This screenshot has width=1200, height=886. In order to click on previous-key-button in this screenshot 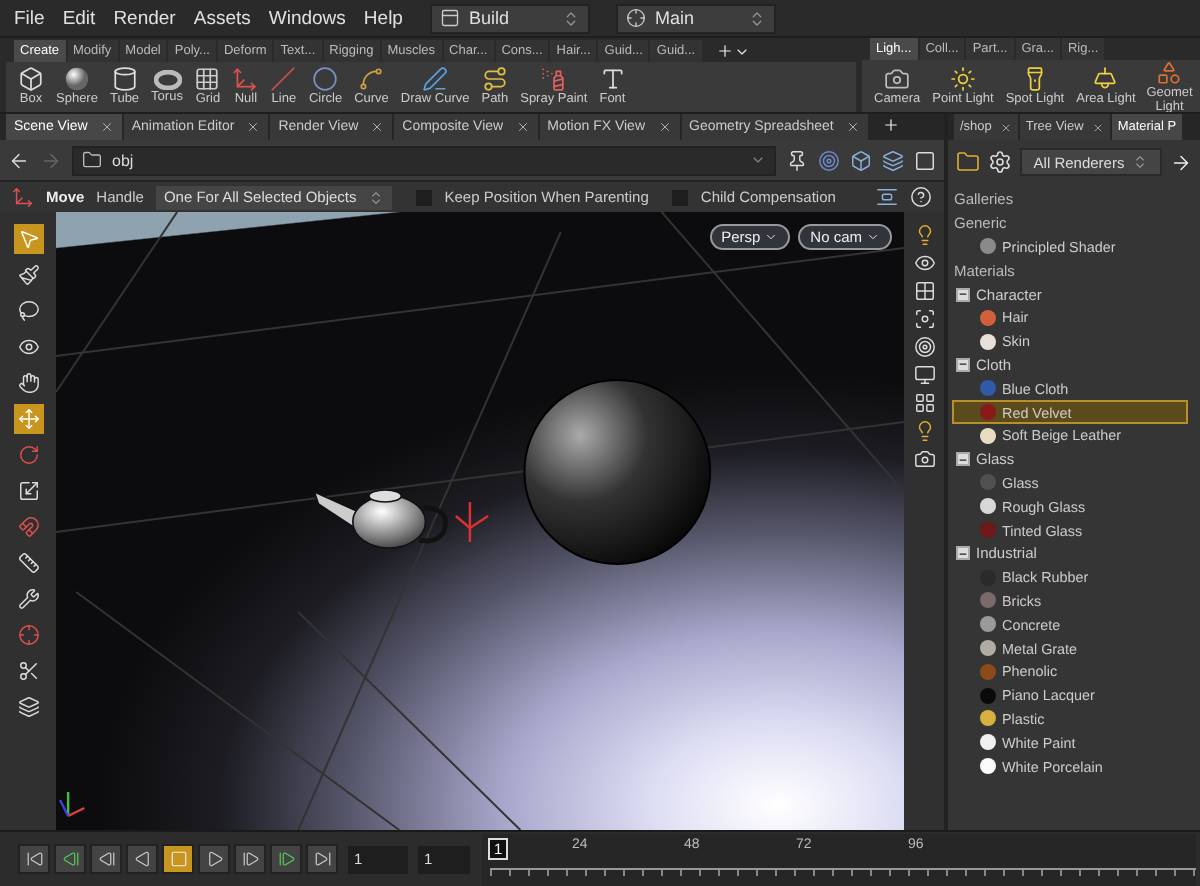, I will do `click(70, 859)`.